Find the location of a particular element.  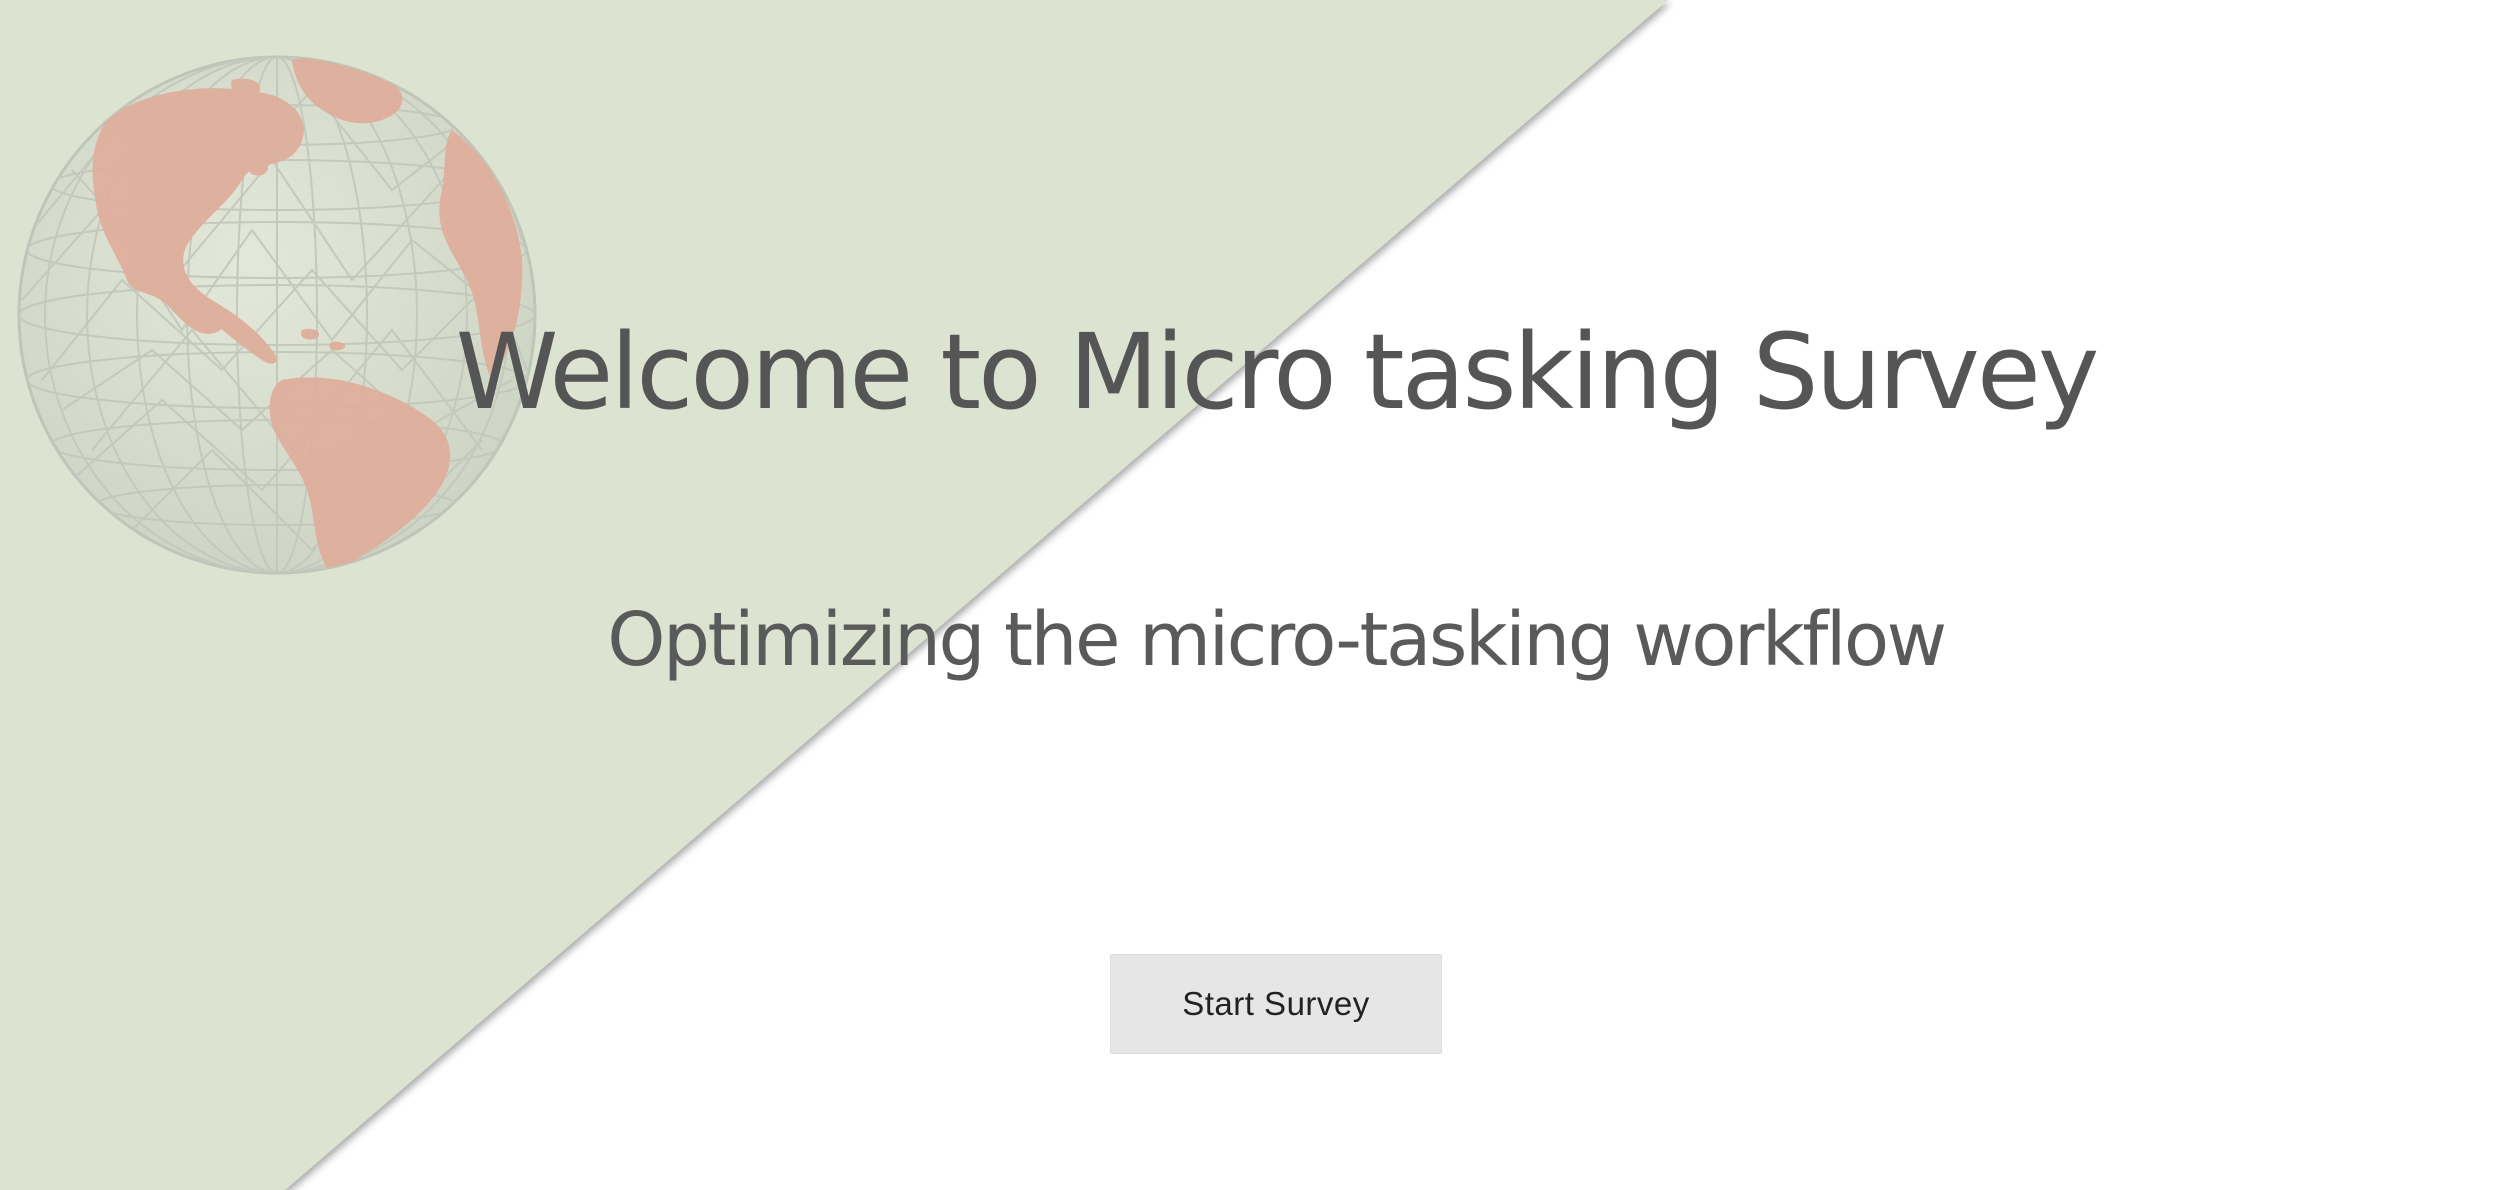

page-title: Welcome to Micro tasking Survey is located at coordinates (1277, 372).